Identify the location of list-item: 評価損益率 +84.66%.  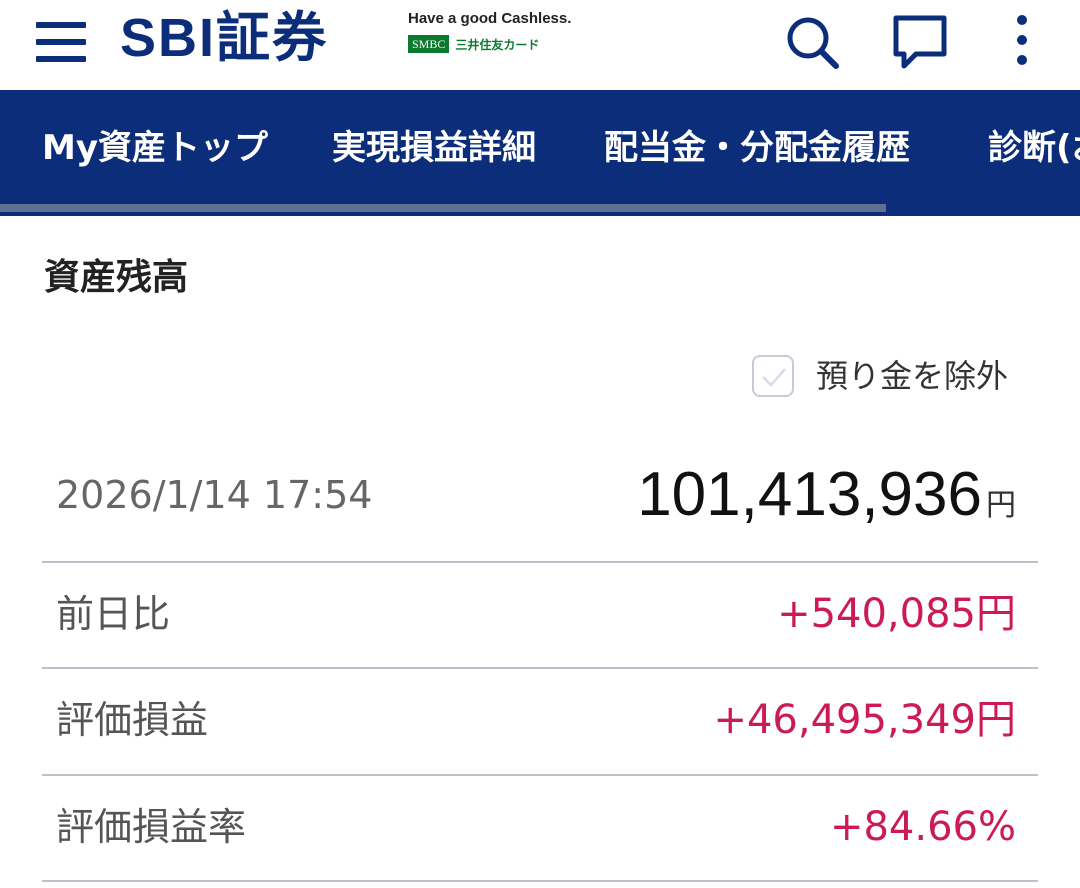
(540, 827).